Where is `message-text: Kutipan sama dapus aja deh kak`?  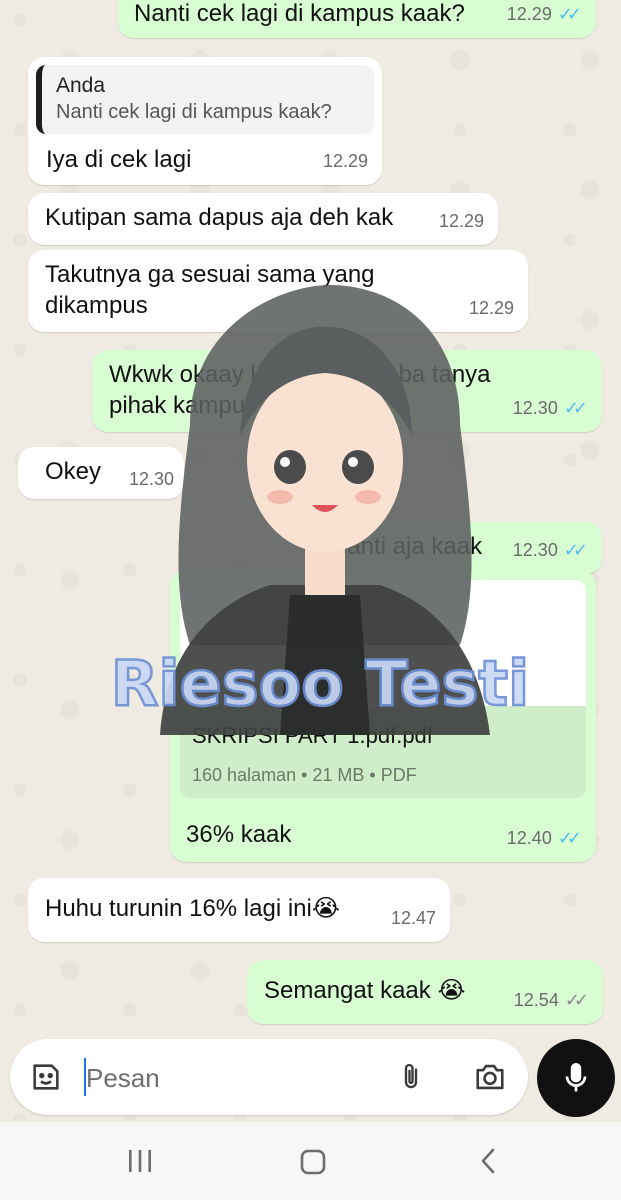 message-text: Kutipan sama dapus aja deh kak is located at coordinates (219, 217).